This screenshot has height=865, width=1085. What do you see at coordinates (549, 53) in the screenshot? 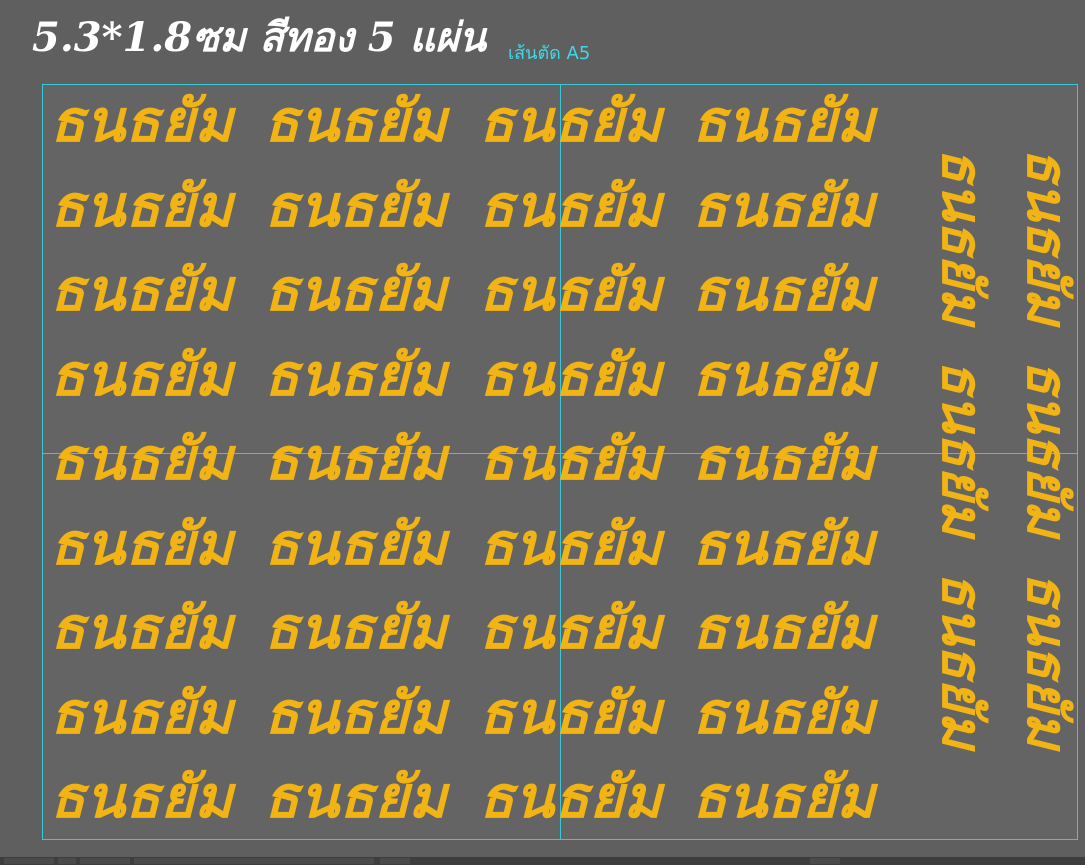
I see `cut-line-label: เส้นตัด A5` at bounding box center [549, 53].